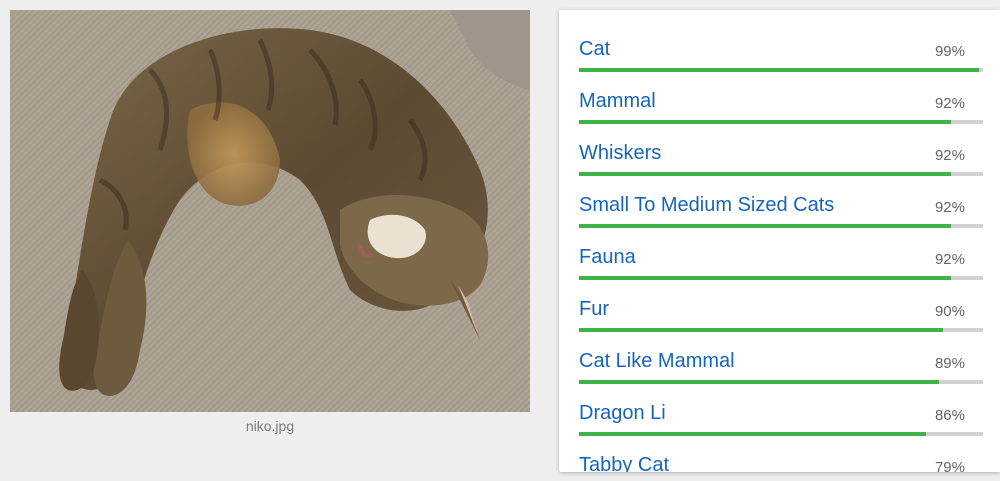 This screenshot has height=481, width=1000. What do you see at coordinates (607, 257) in the screenshot?
I see `label-name: Fauna` at bounding box center [607, 257].